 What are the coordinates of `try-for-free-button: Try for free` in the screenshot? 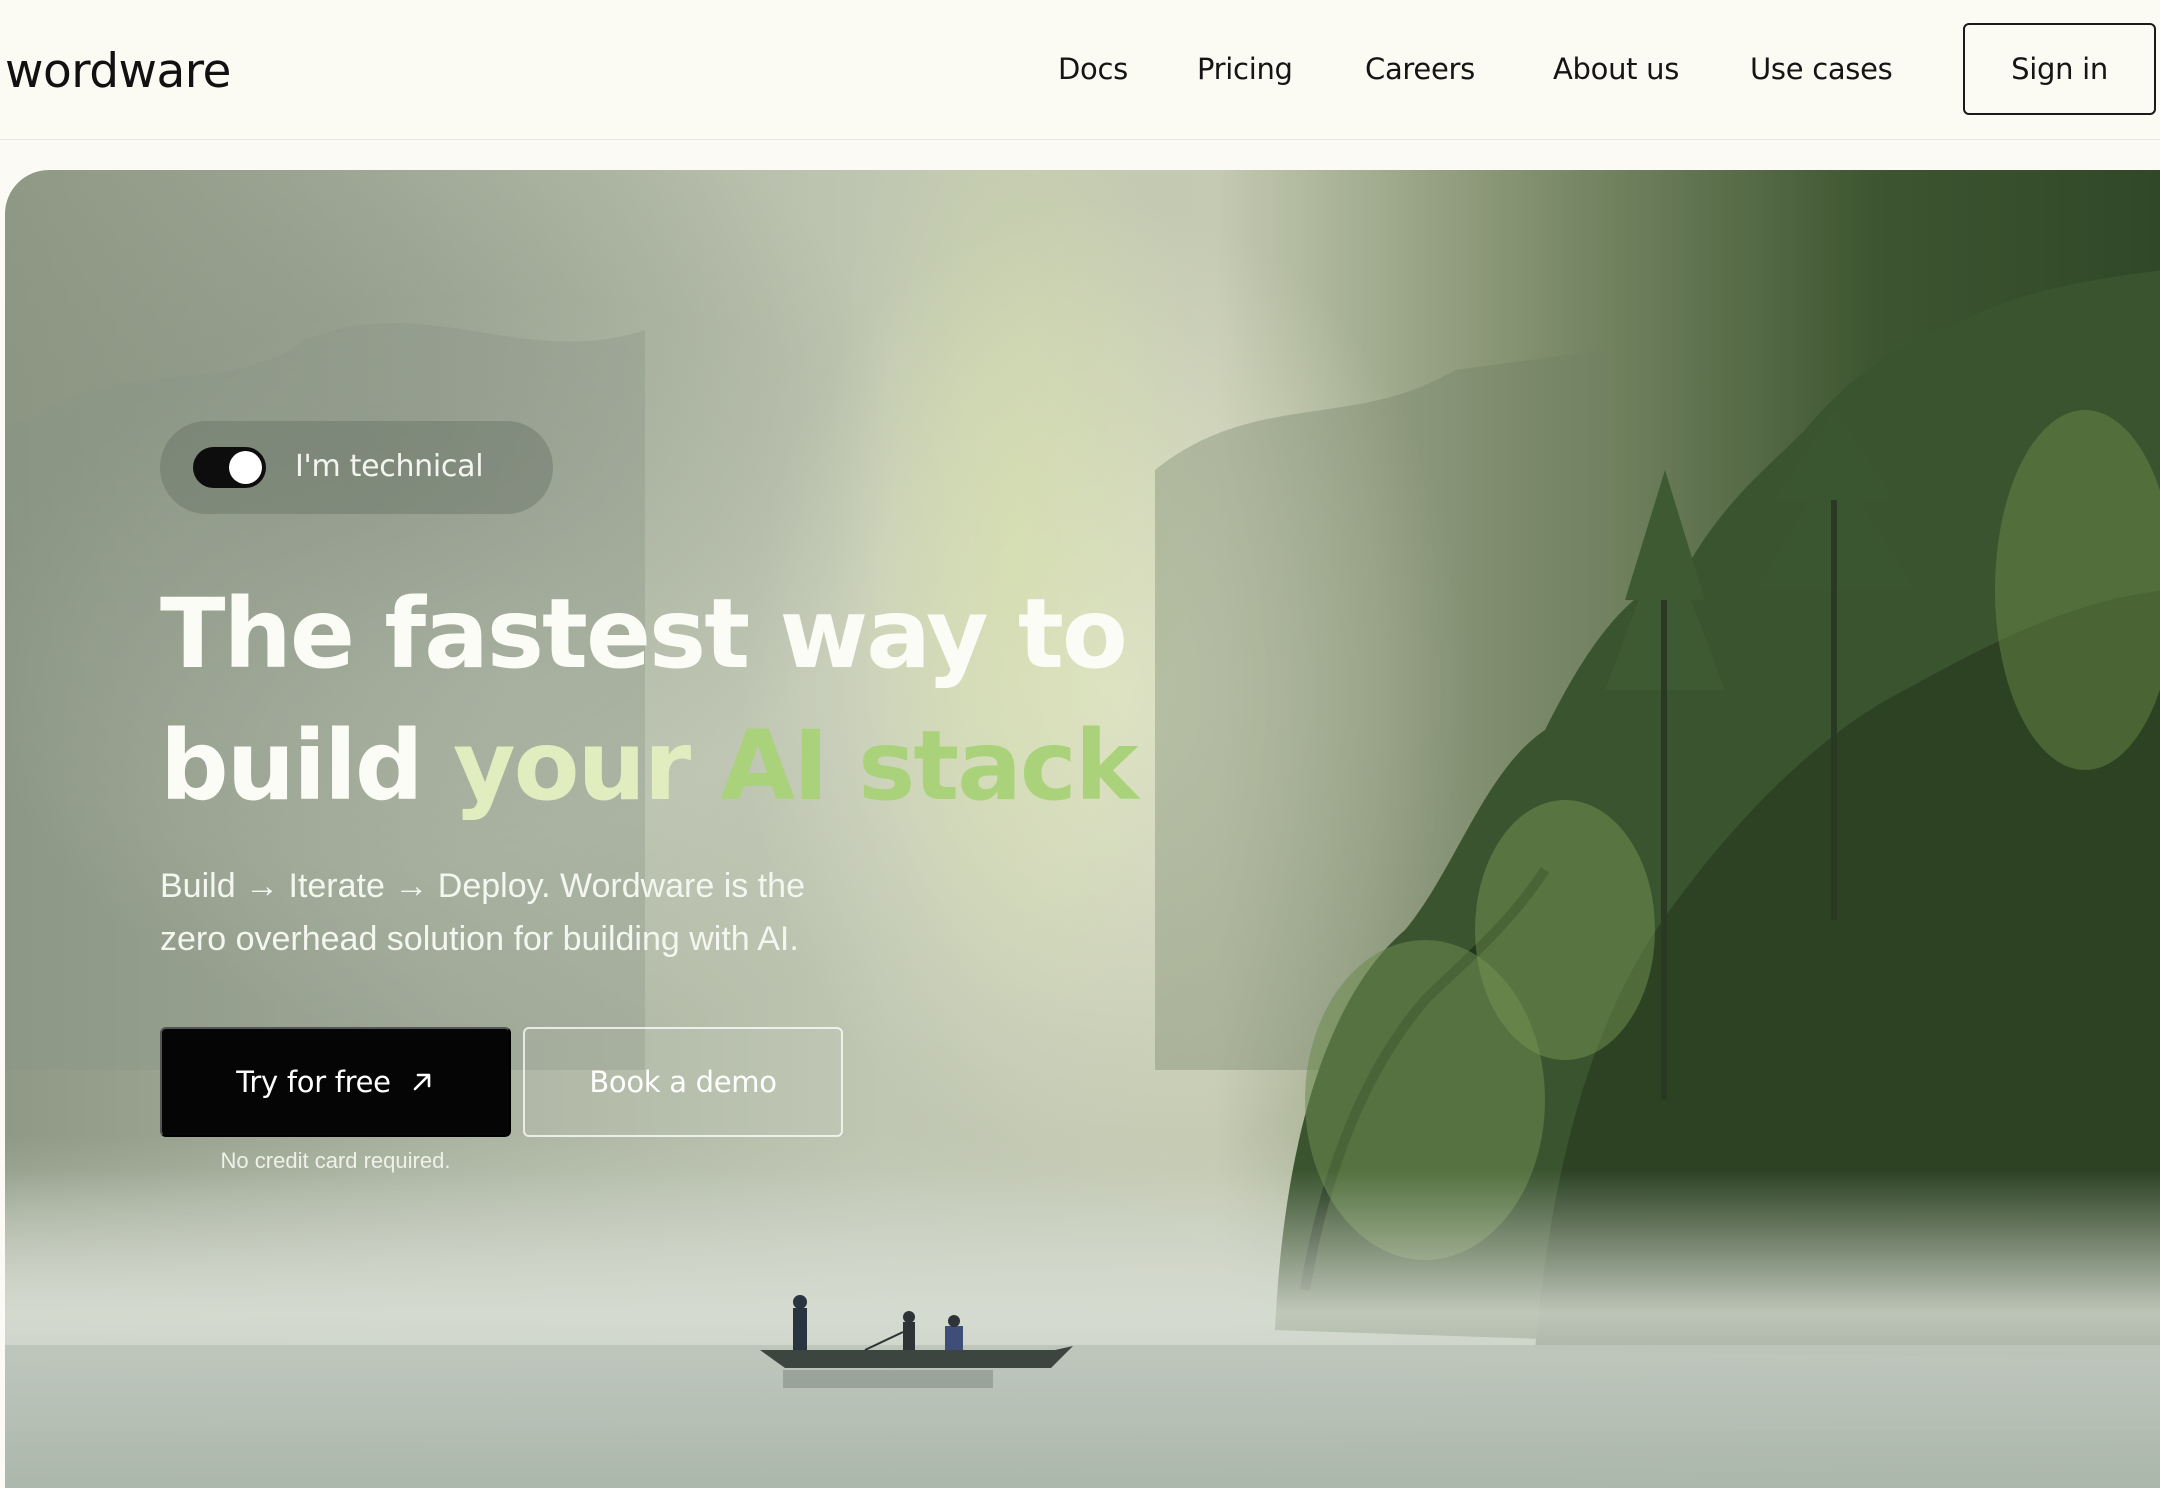 It's located at (335, 1082).